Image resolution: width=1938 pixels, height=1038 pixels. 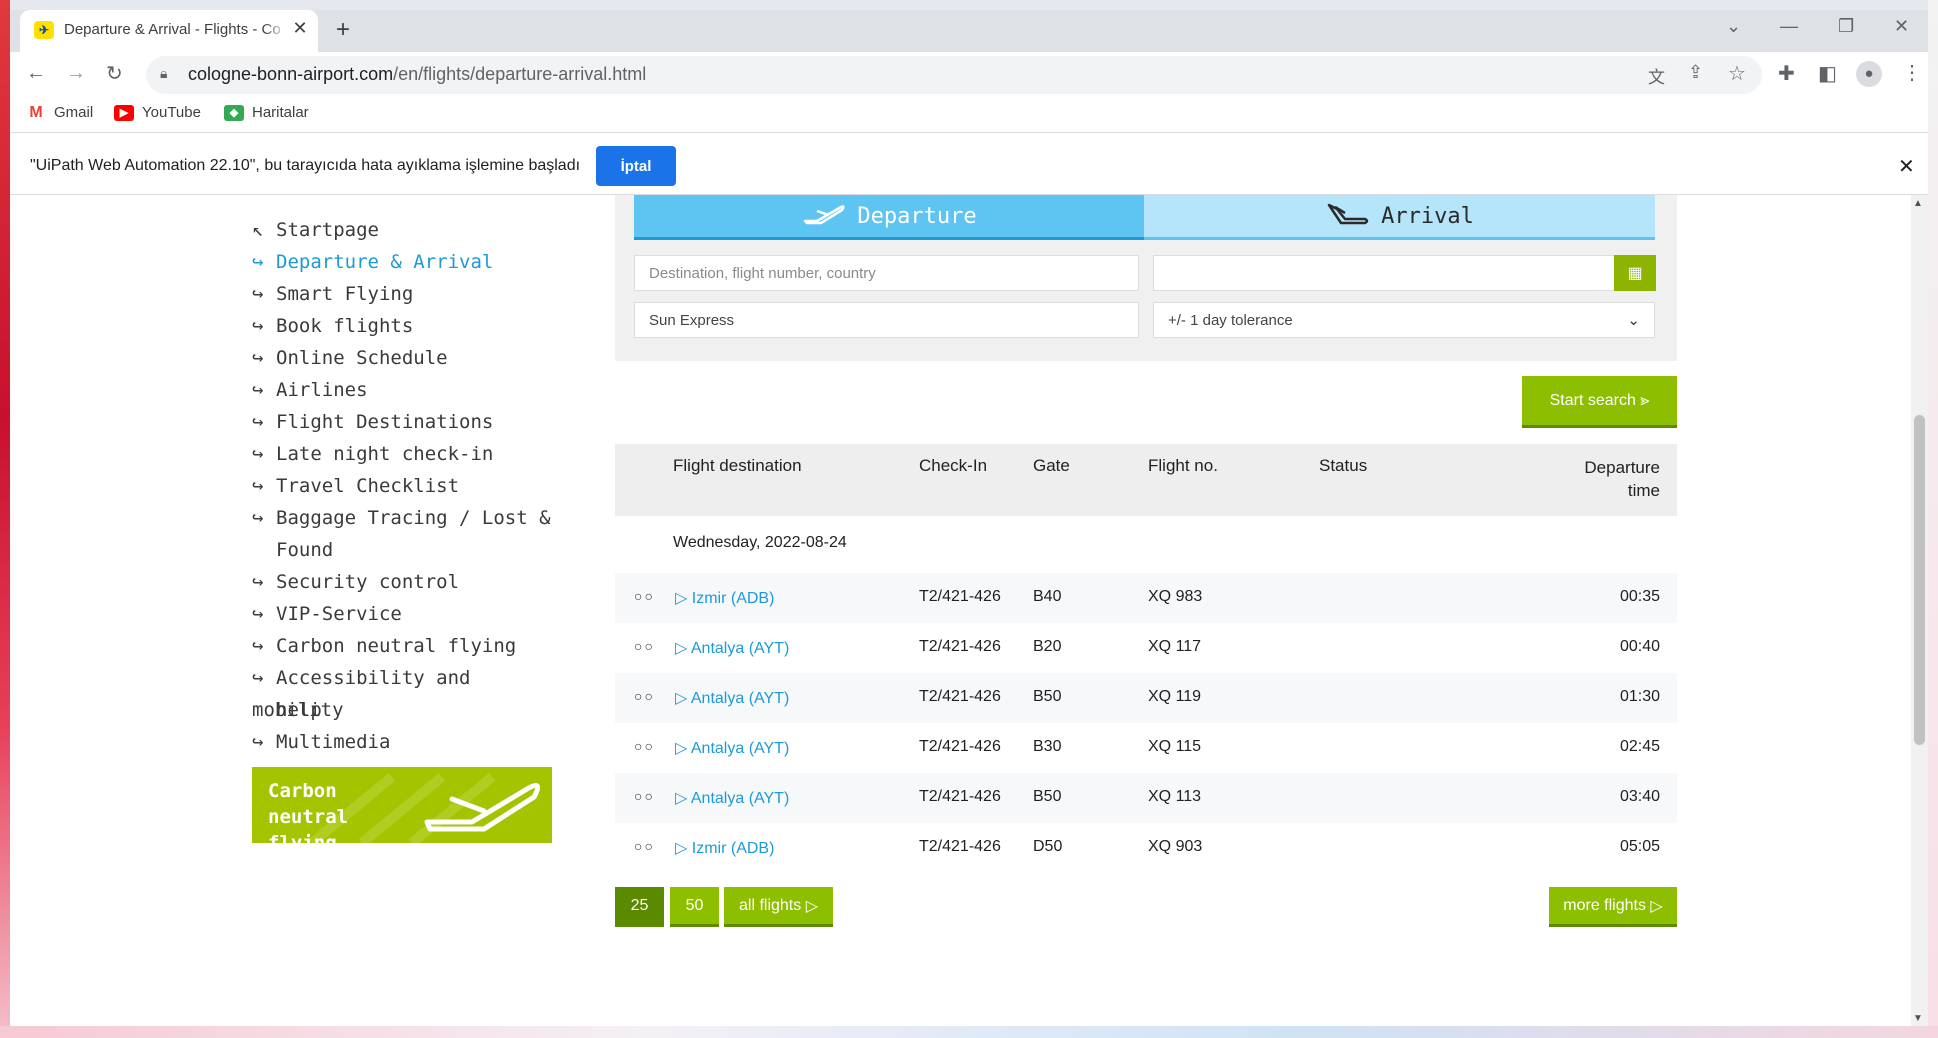 I want to click on nav-item-travel-checklist: ↪ Travel Checklist, so click(x=402, y=486).